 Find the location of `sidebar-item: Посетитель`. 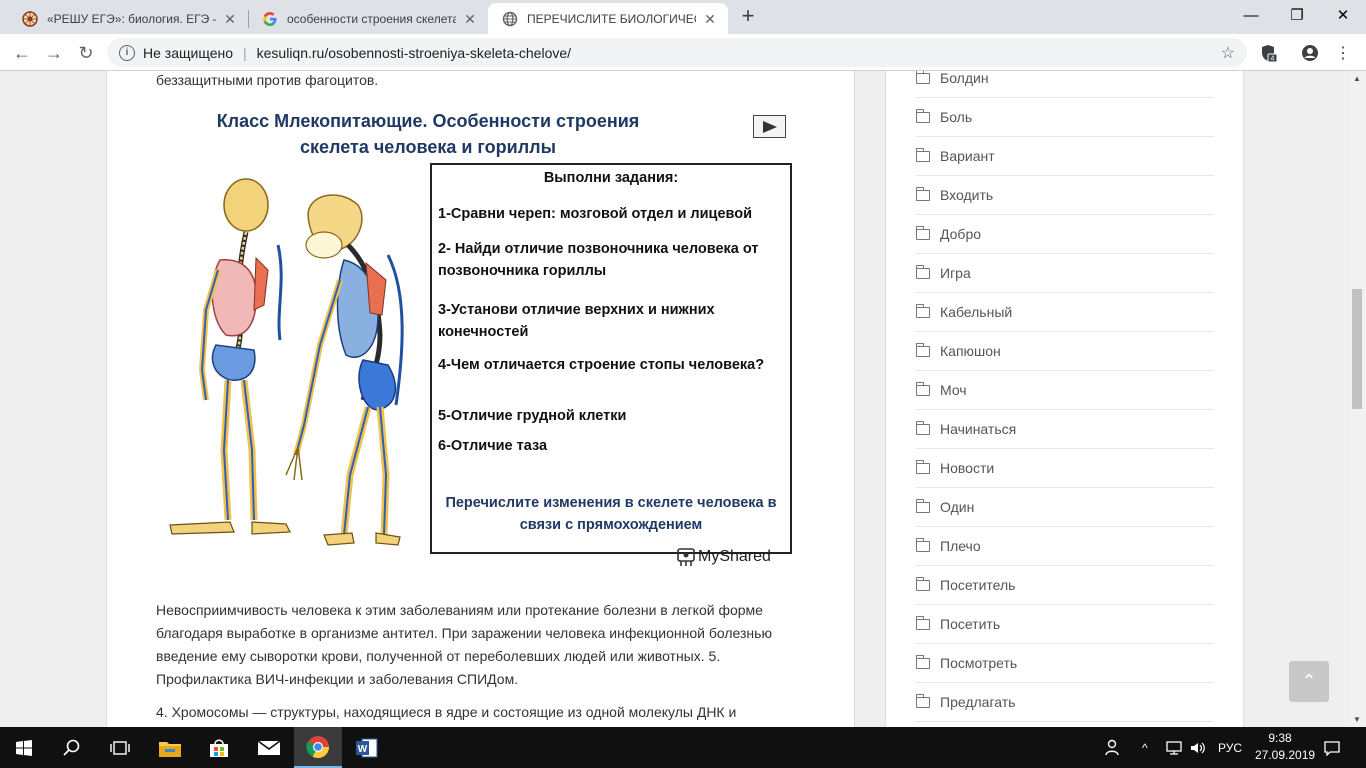

sidebar-item: Посетитель is located at coordinates (1064, 585).